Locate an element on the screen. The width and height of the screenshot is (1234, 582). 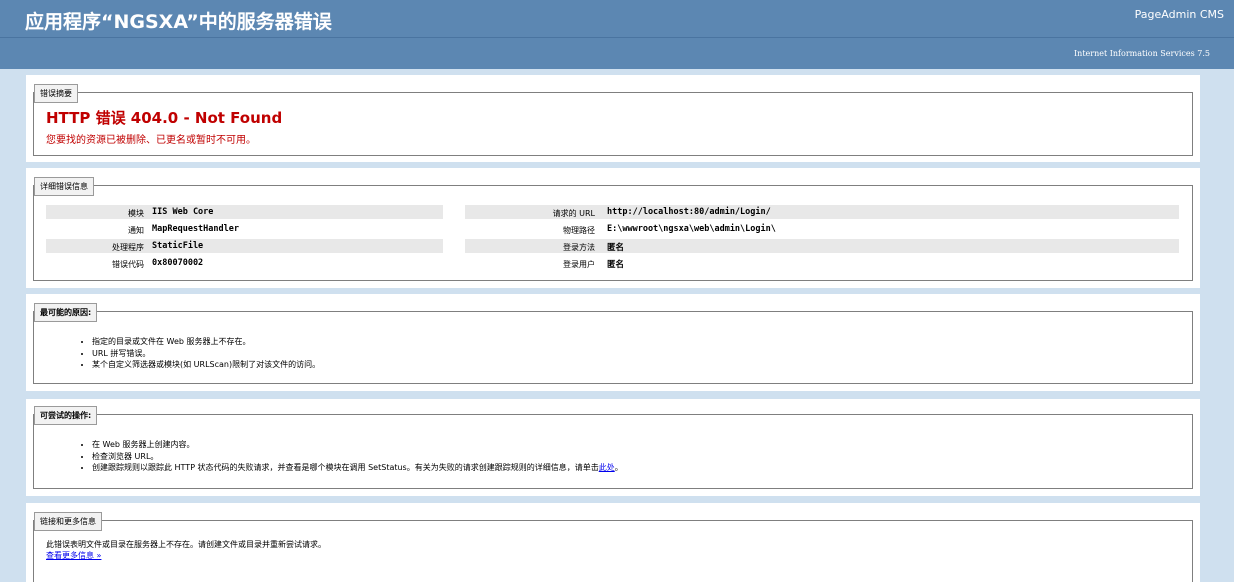
detail-label: 通知 is located at coordinates (136, 230).